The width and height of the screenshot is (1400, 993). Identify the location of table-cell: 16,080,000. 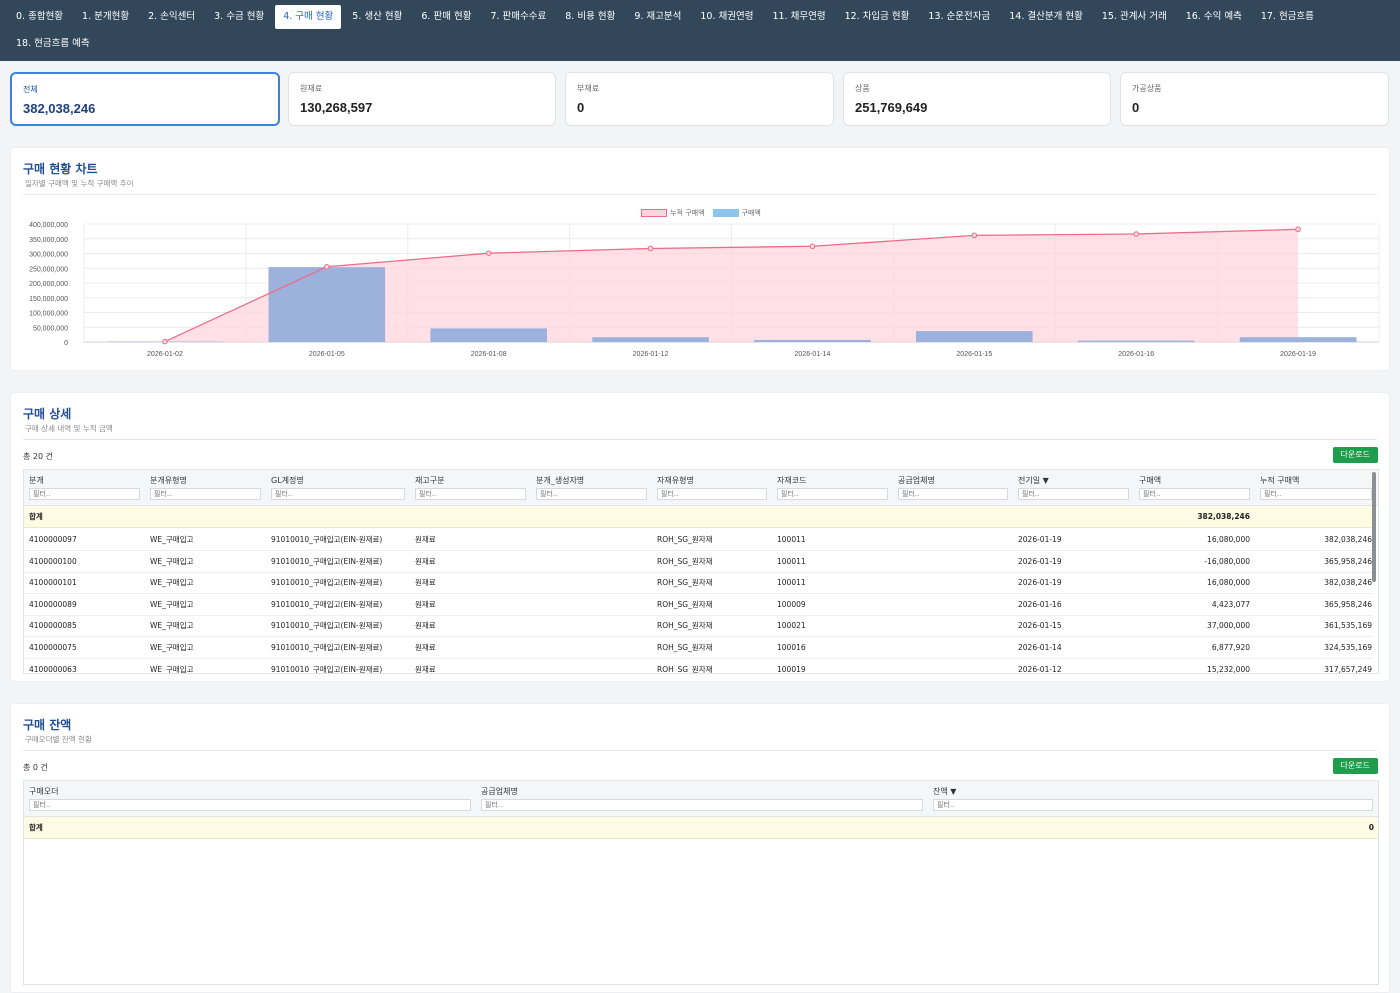
(1228, 539).